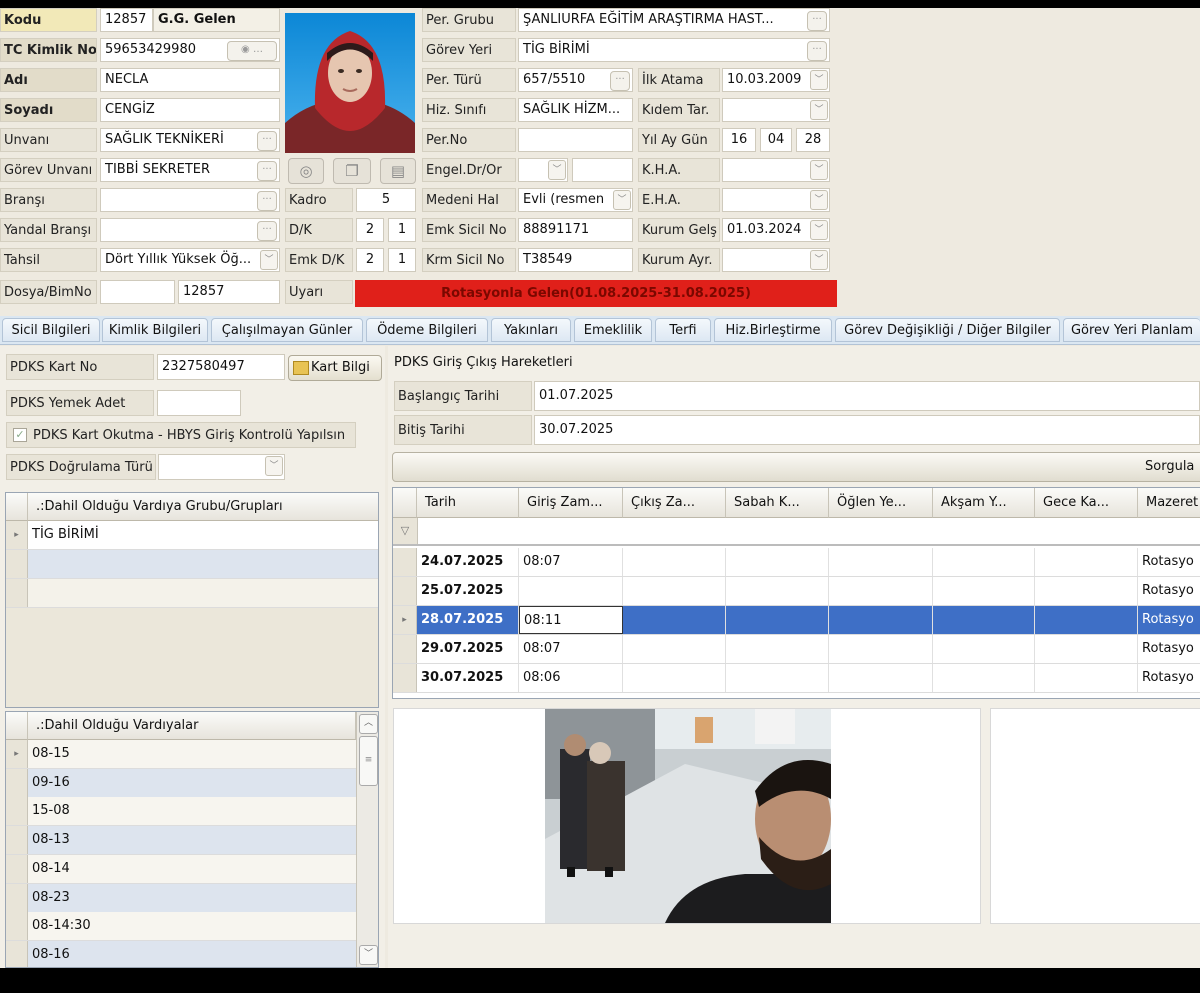 The width and height of the screenshot is (1200, 993). What do you see at coordinates (613, 330) in the screenshot?
I see `tab-emeklilik: Emeklilik` at bounding box center [613, 330].